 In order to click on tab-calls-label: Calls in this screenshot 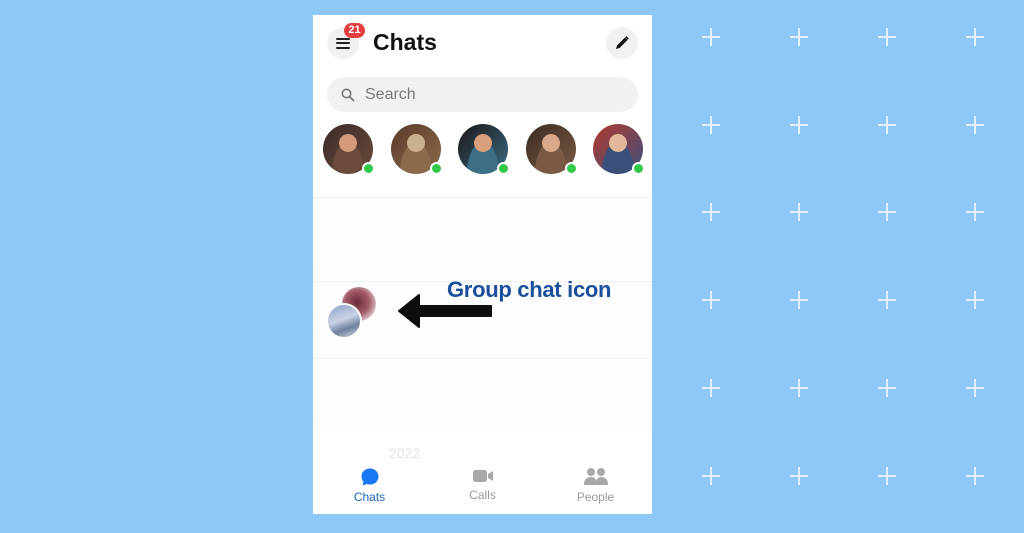, I will do `click(482, 495)`.